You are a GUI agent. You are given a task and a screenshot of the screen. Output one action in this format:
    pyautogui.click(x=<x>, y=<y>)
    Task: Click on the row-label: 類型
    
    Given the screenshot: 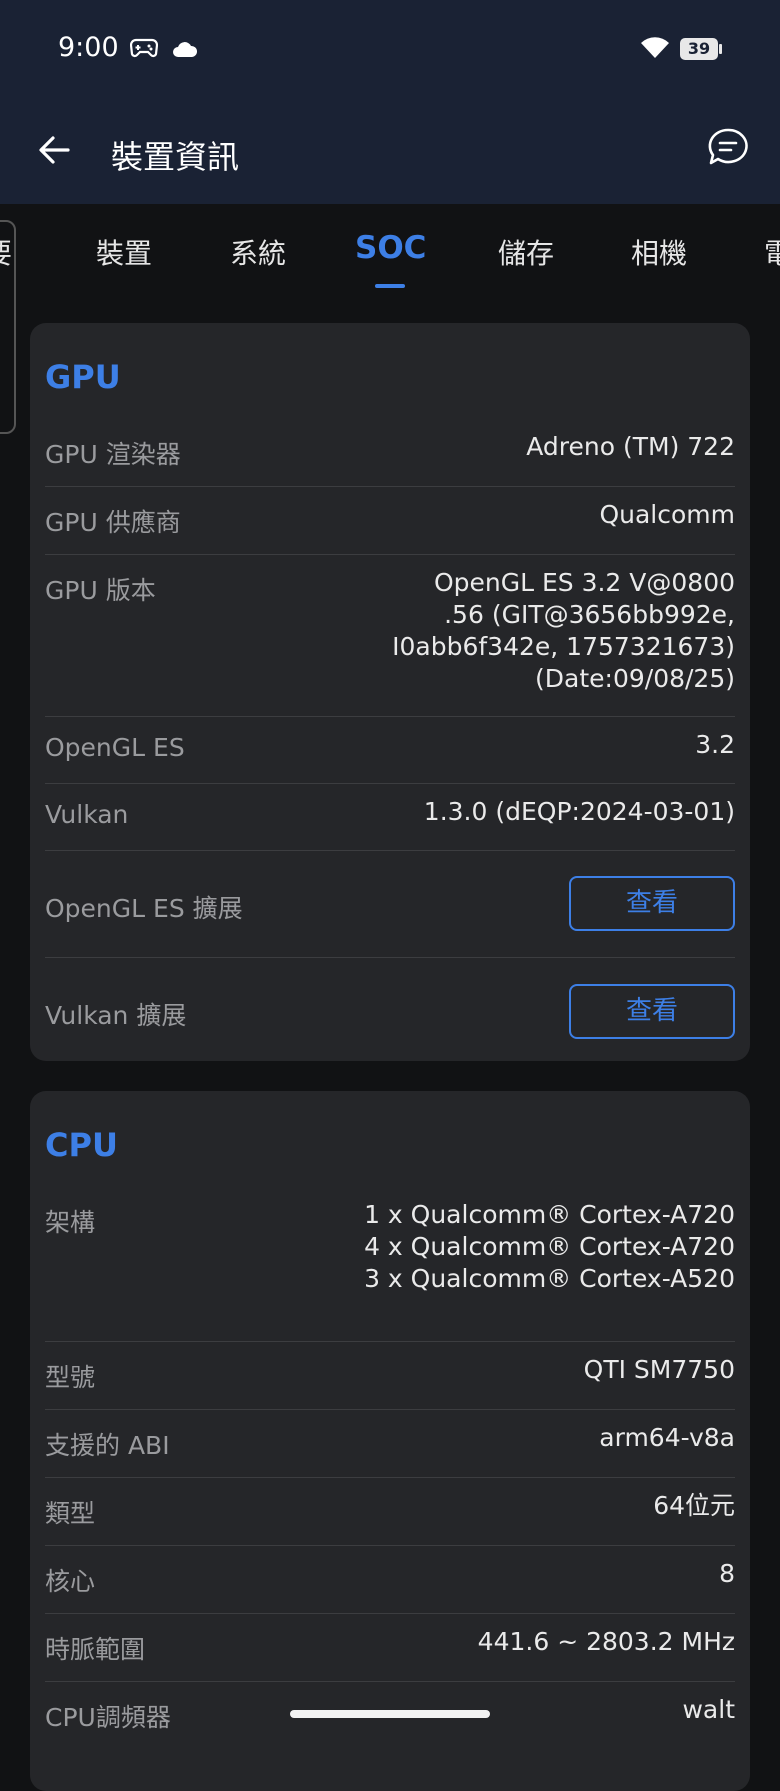 What is the action you would take?
    pyautogui.click(x=70, y=1513)
    